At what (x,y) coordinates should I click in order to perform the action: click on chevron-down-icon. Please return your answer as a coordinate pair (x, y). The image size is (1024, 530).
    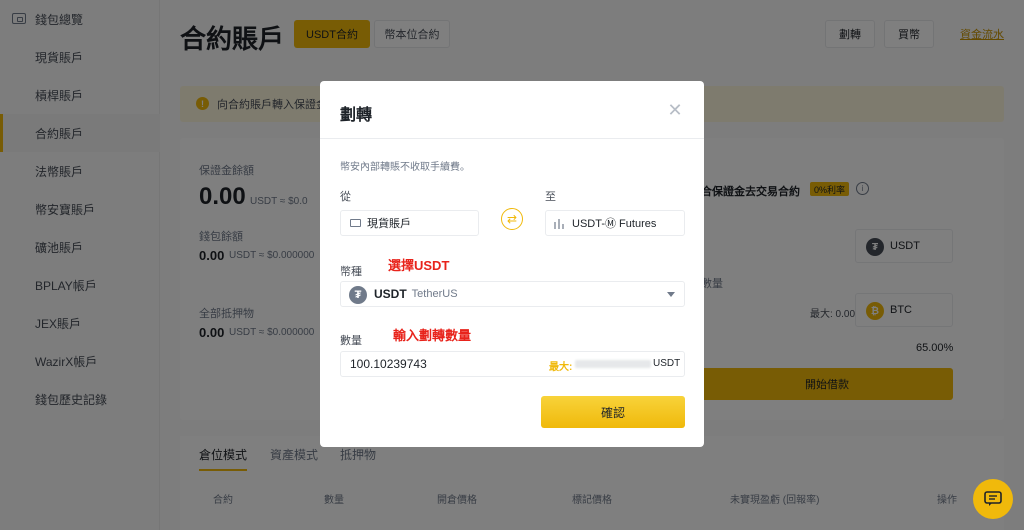
    Looking at the image, I should click on (671, 294).